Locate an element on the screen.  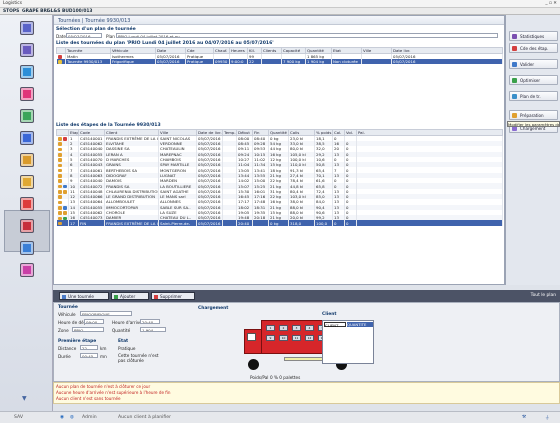
validate-button: Valider is located at coordinates (533, 64).